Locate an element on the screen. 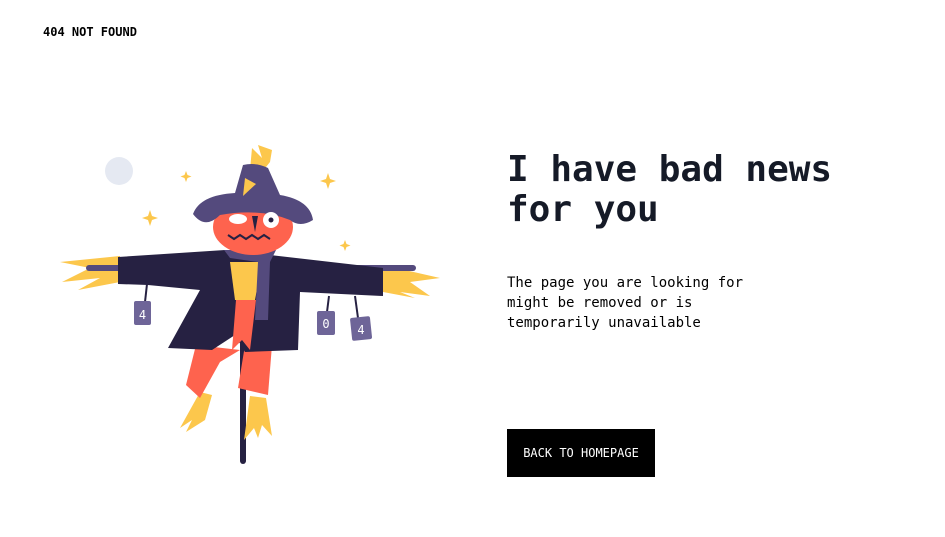 The height and width of the screenshot is (537, 945). svg-text: 0 is located at coordinates (325, 324).